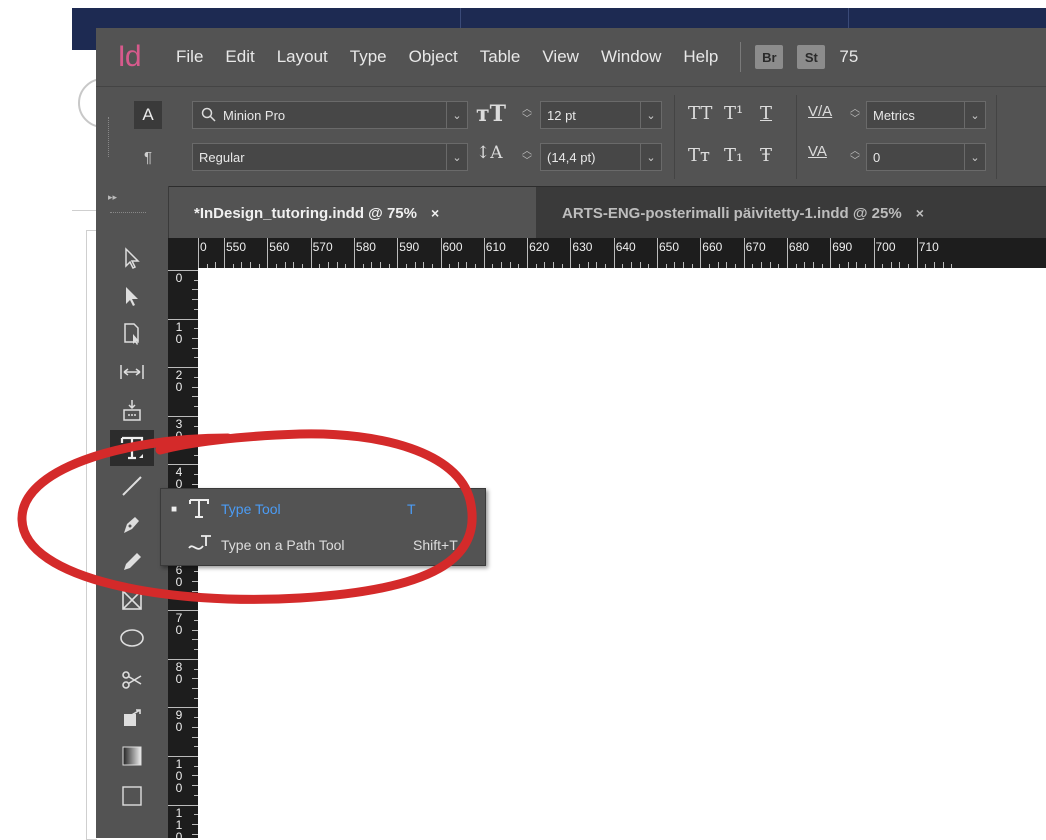 Image resolution: width=1046 pixels, height=840 pixels. What do you see at coordinates (132, 296) in the screenshot?
I see `direct-selection-tool-icon` at bounding box center [132, 296].